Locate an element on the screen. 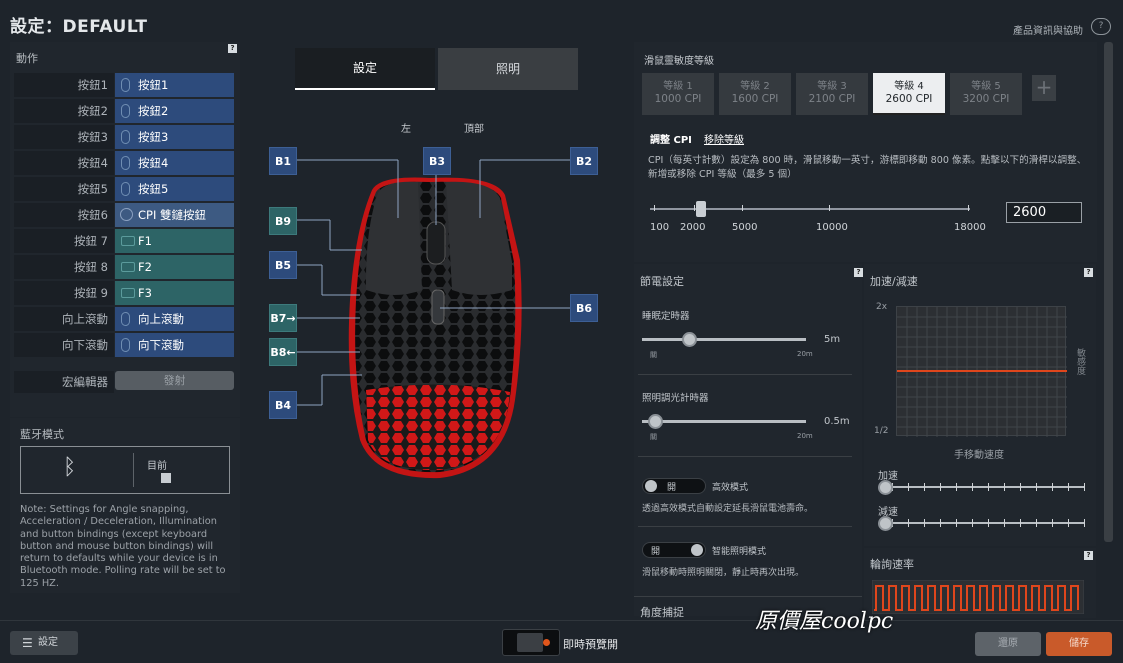 The width and height of the screenshot is (1123, 663). binding-value: F1 is located at coordinates (174, 241).